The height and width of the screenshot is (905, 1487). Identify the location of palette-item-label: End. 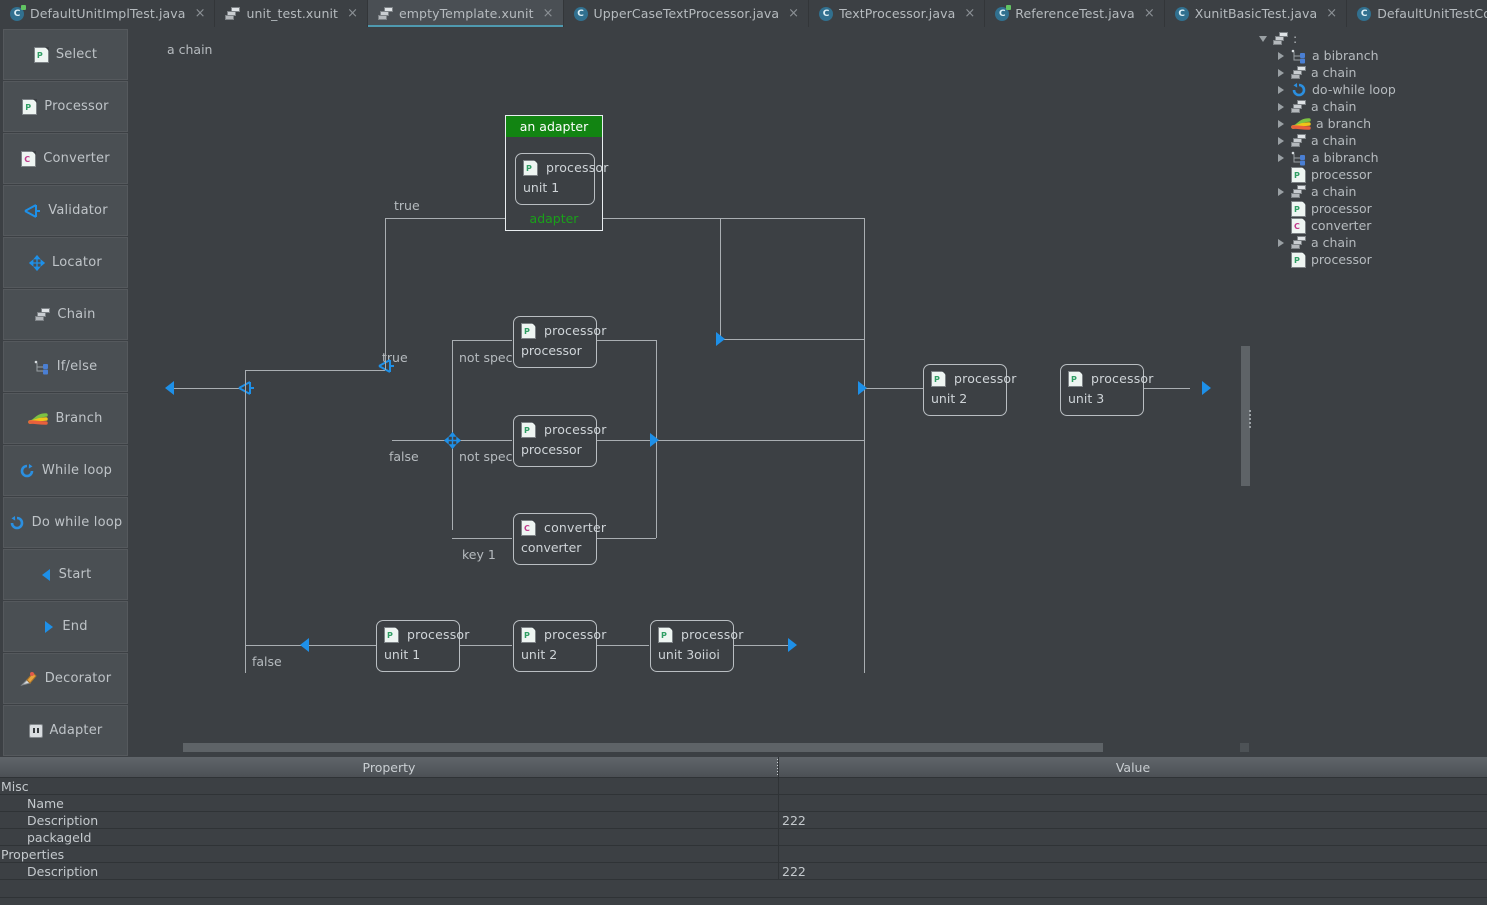
(75, 626).